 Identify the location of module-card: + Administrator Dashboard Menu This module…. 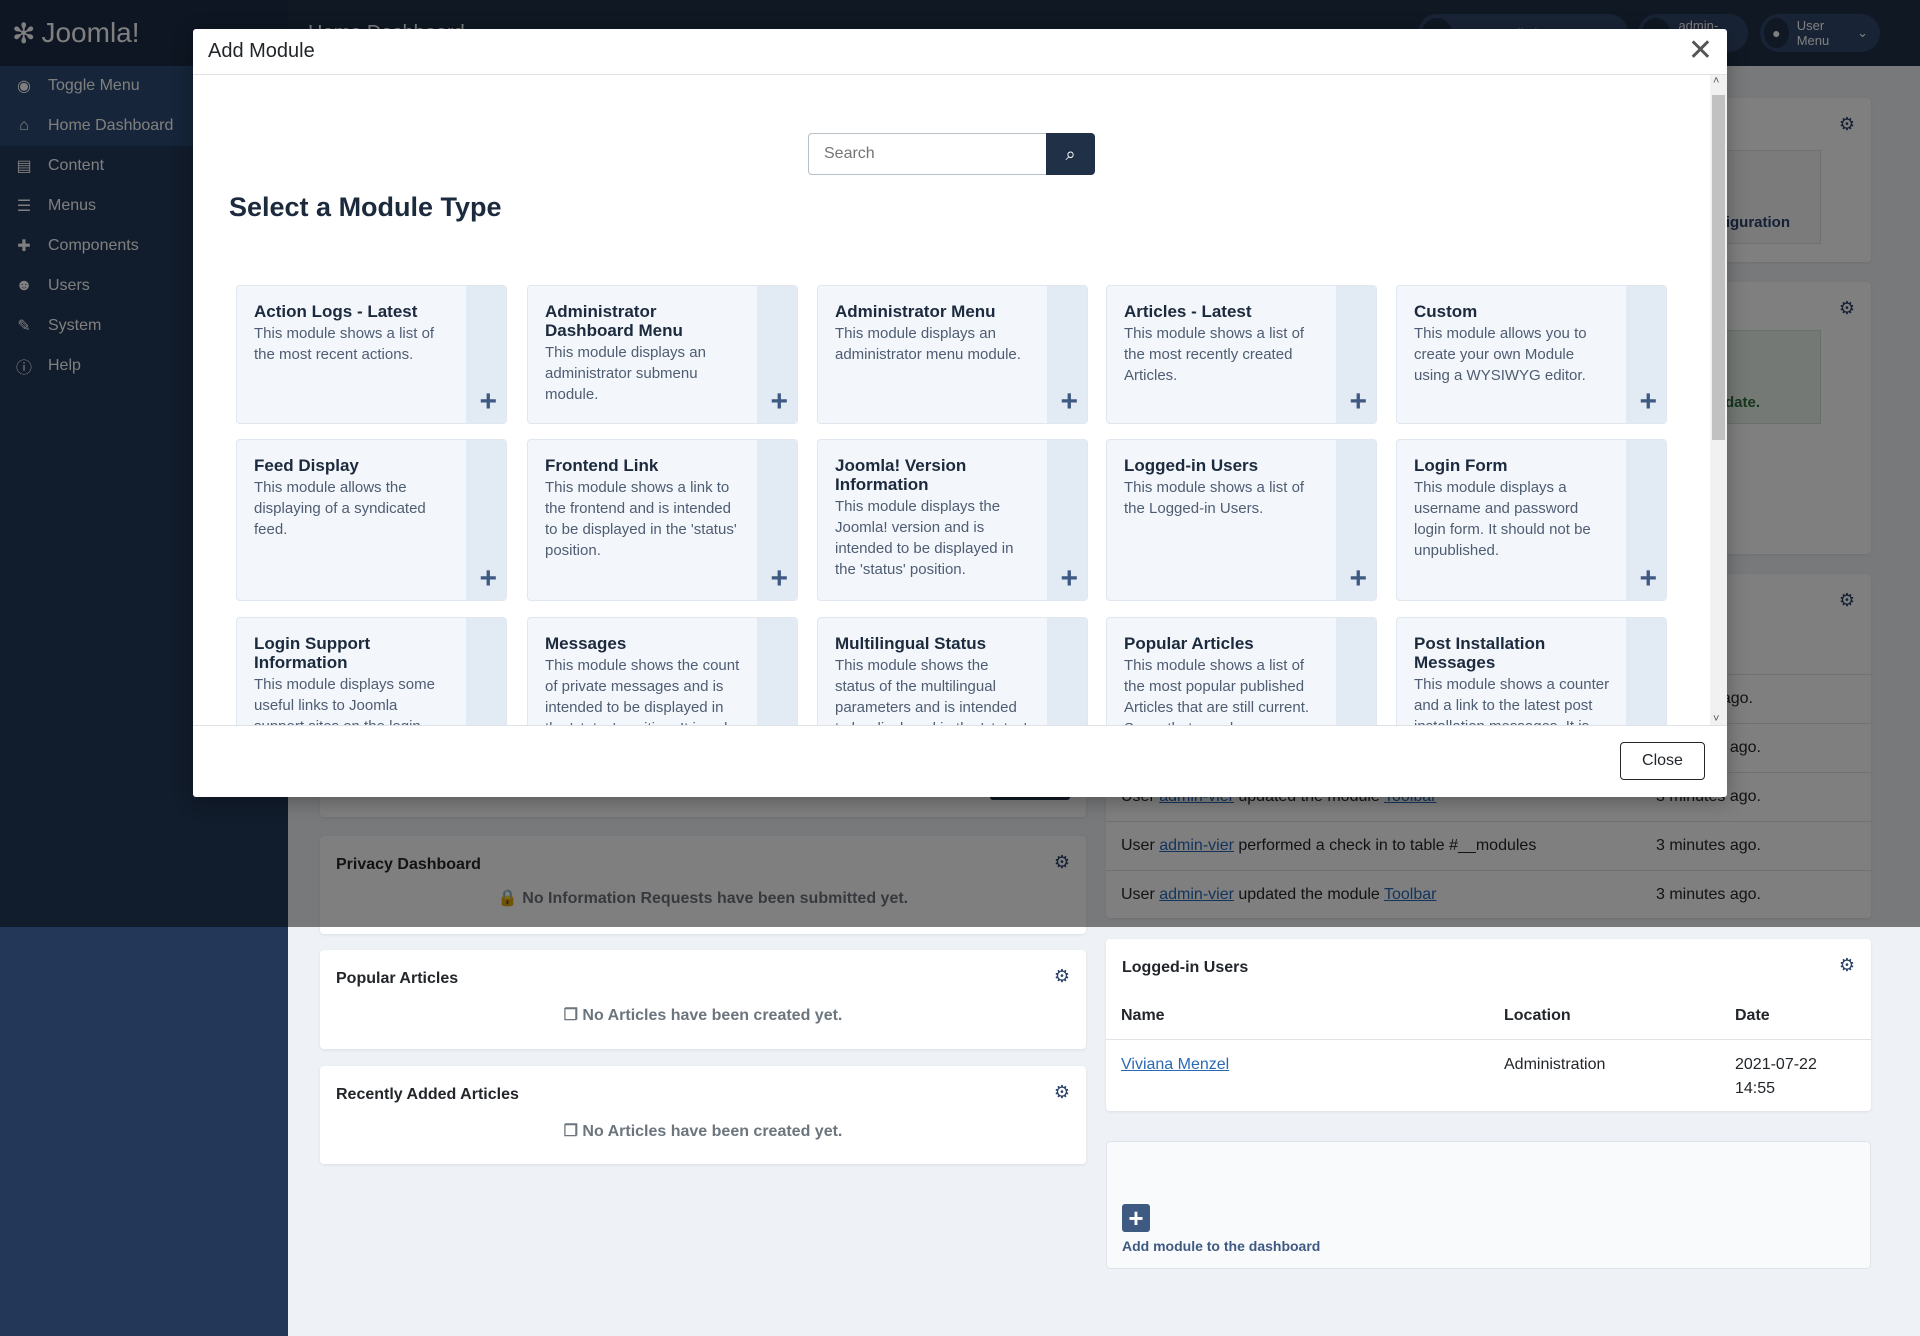
(662, 354).